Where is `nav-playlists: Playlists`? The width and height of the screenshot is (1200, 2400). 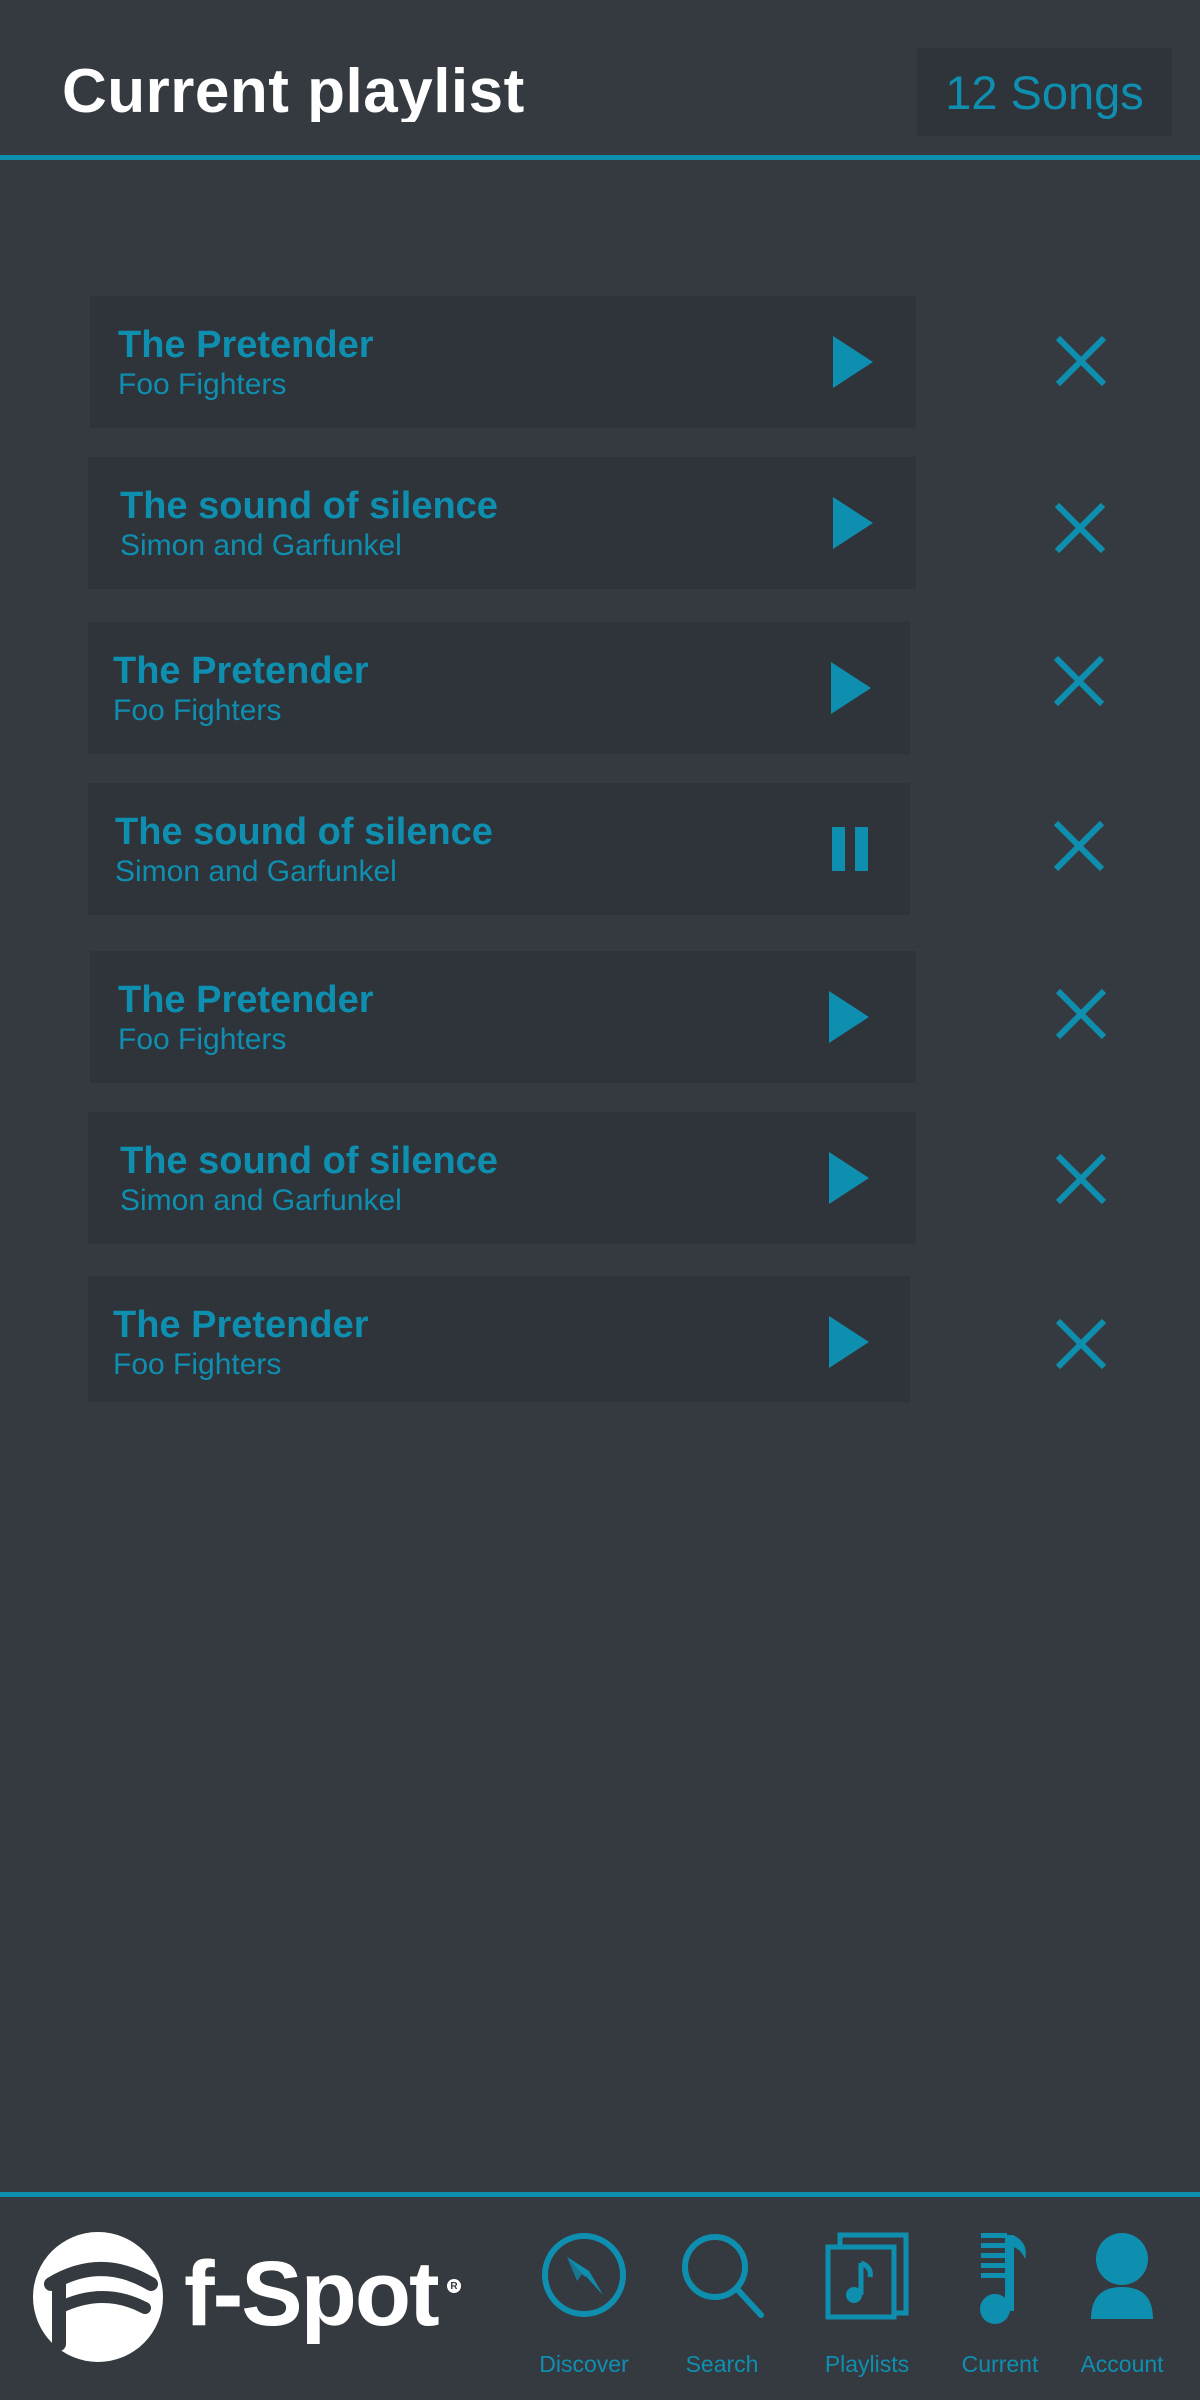 nav-playlists: Playlists is located at coordinates (867, 2312).